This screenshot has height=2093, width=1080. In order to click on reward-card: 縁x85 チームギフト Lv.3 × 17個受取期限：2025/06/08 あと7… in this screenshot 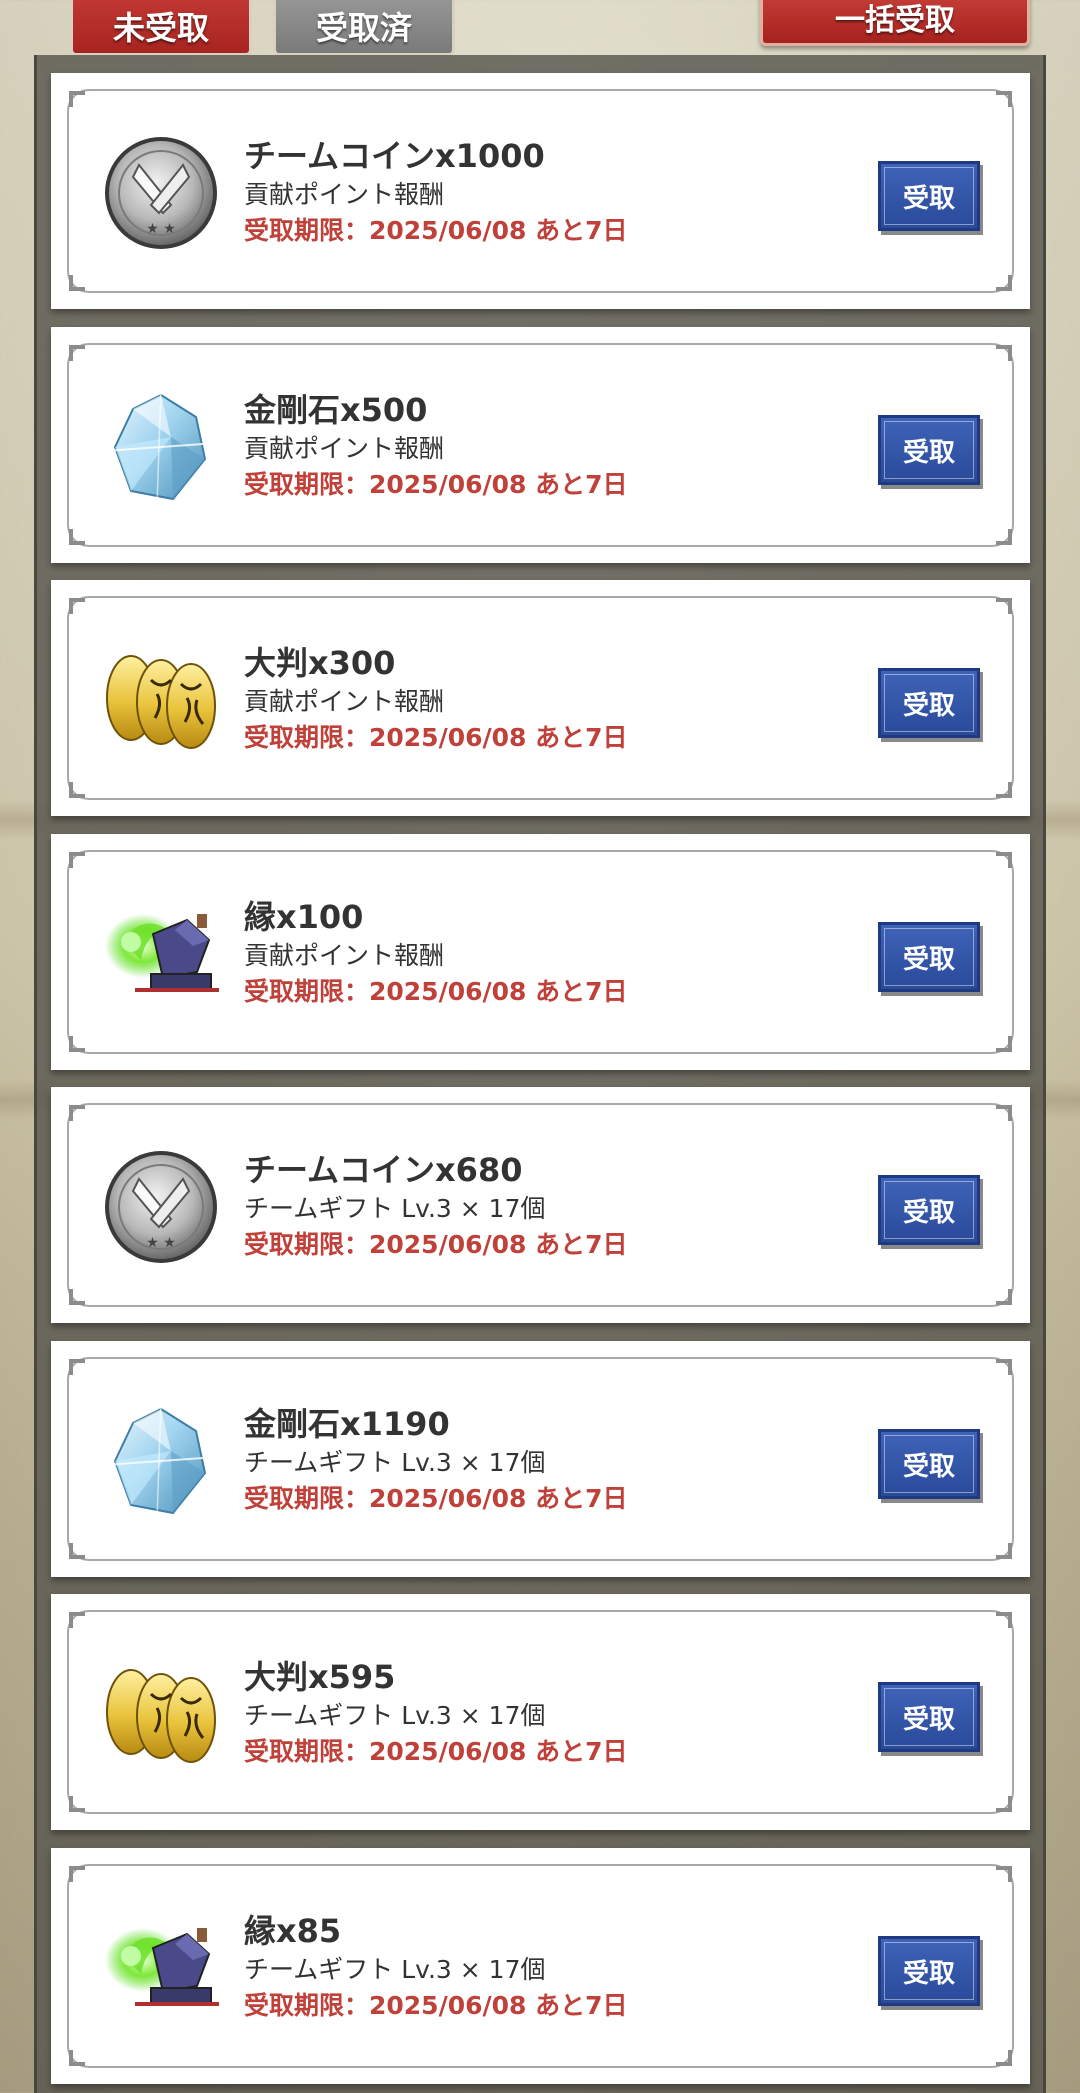, I will do `click(540, 1966)`.